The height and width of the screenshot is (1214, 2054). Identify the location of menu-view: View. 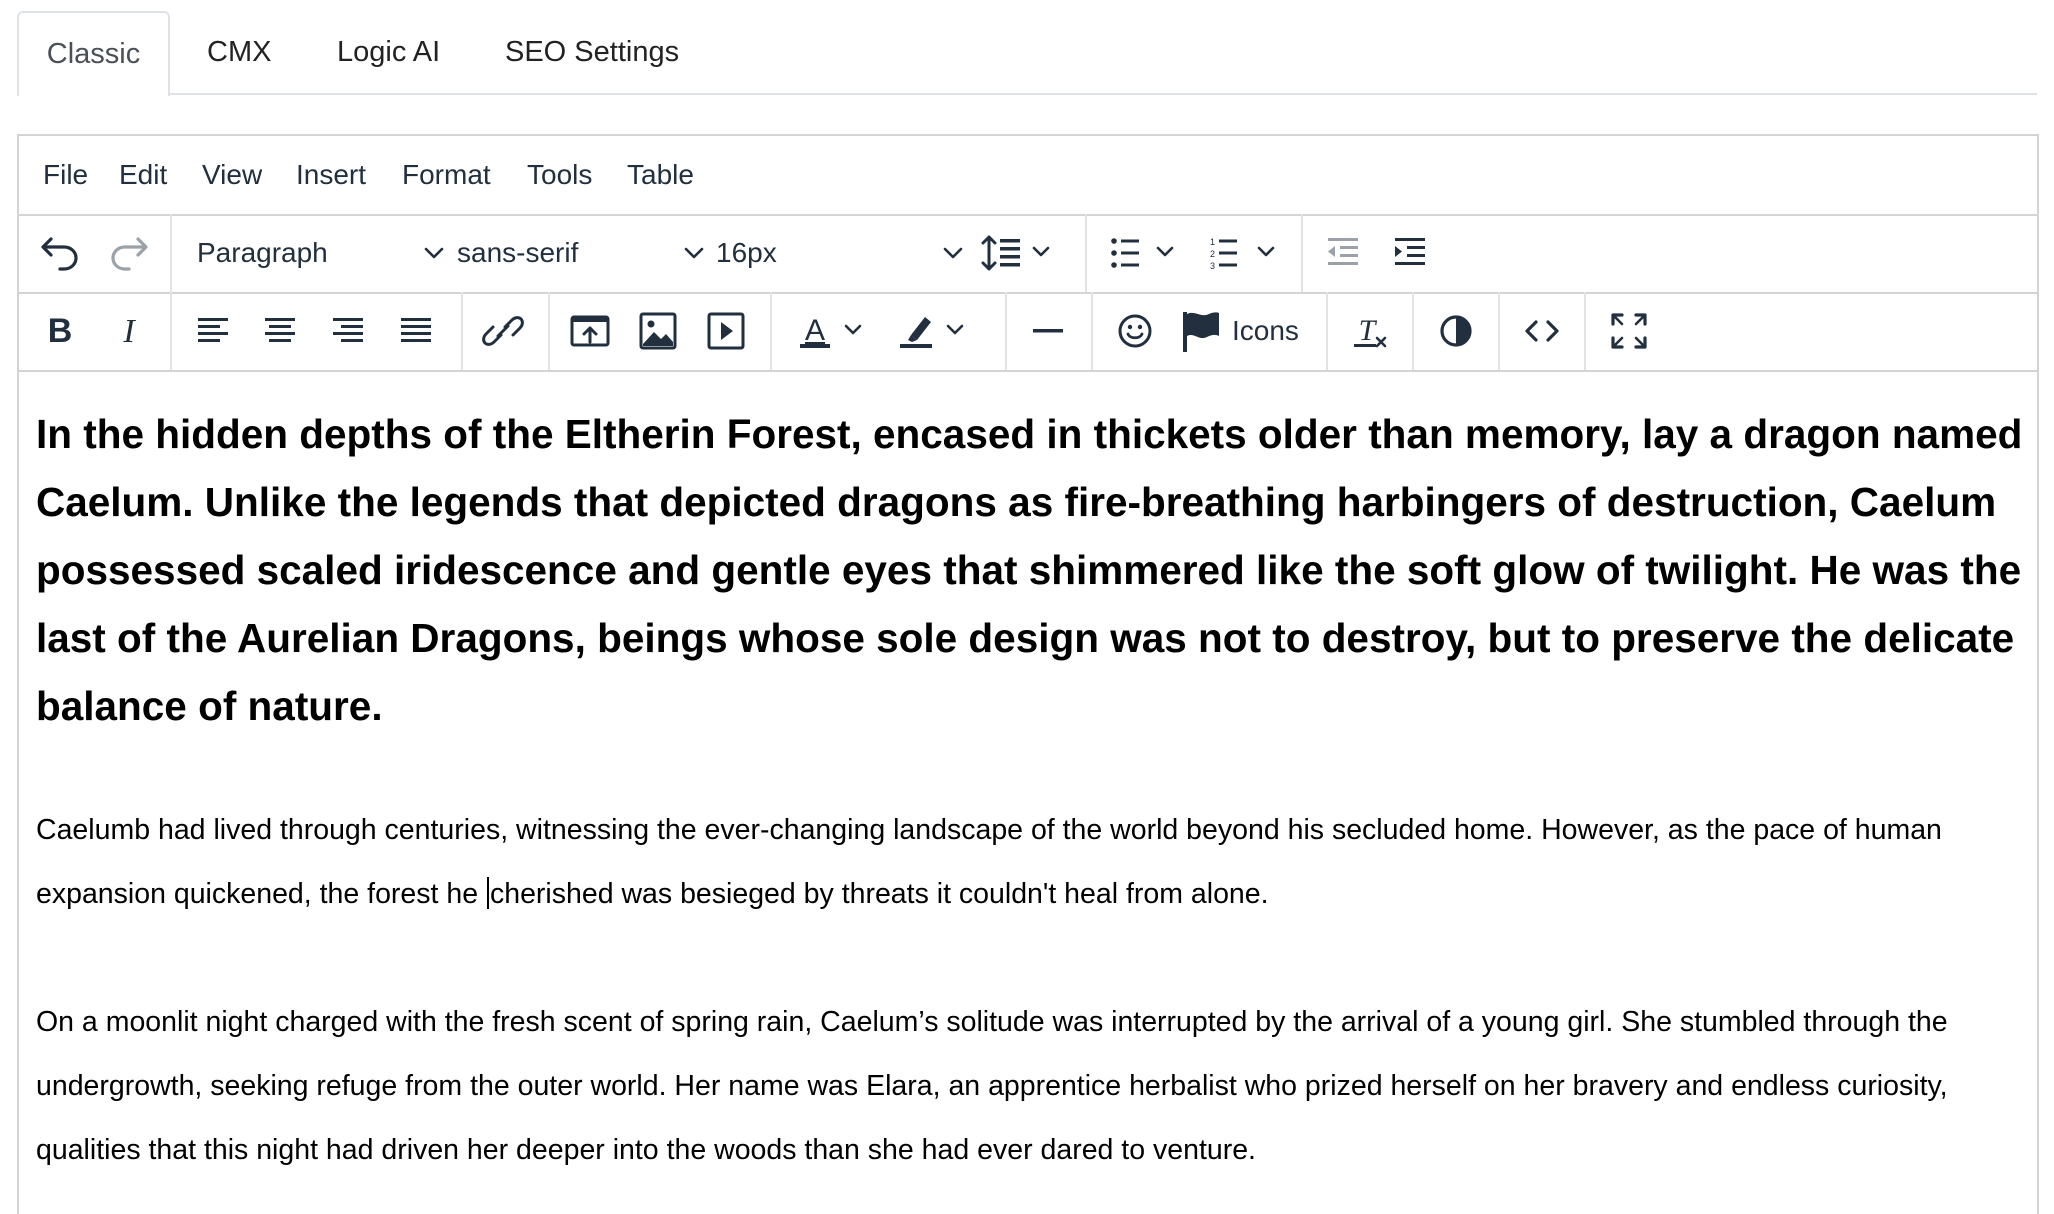
(232, 175).